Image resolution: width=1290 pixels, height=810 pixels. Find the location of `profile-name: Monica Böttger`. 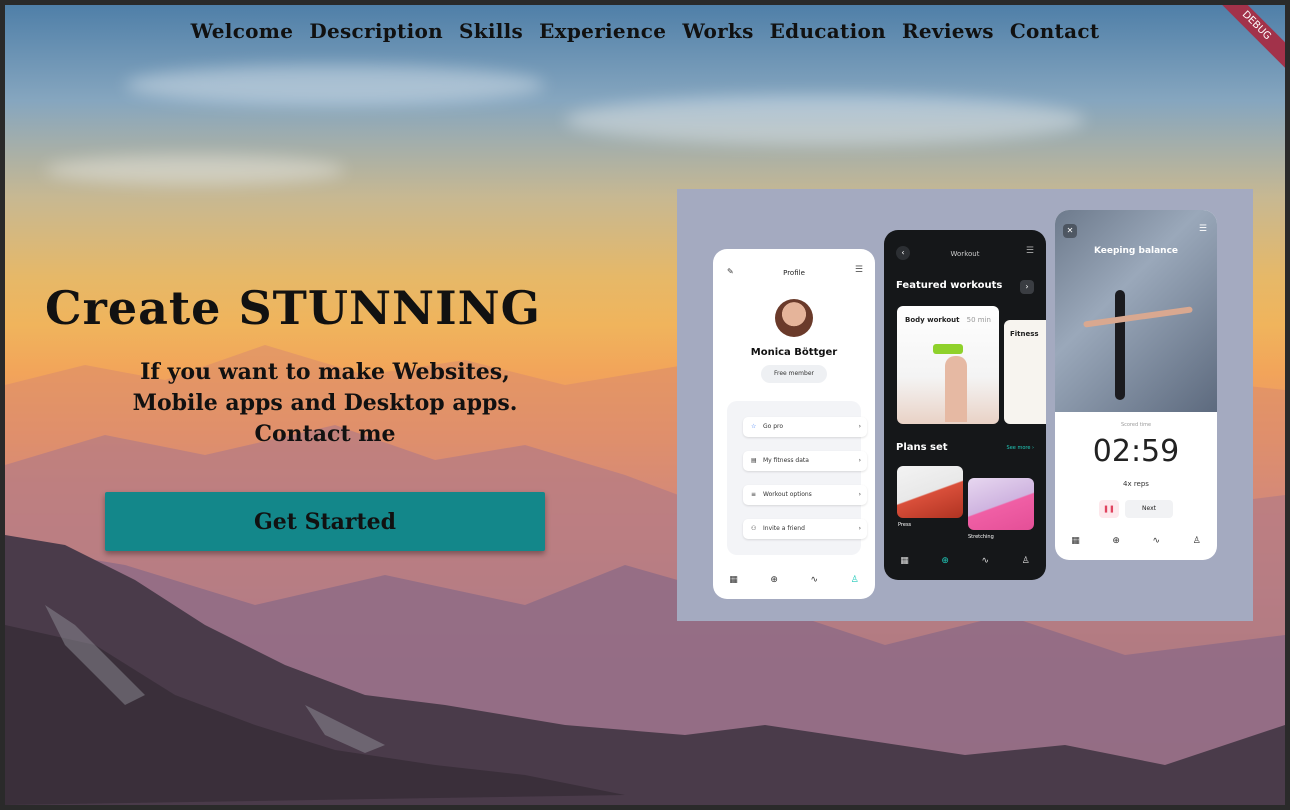

profile-name: Monica Böttger is located at coordinates (794, 352).